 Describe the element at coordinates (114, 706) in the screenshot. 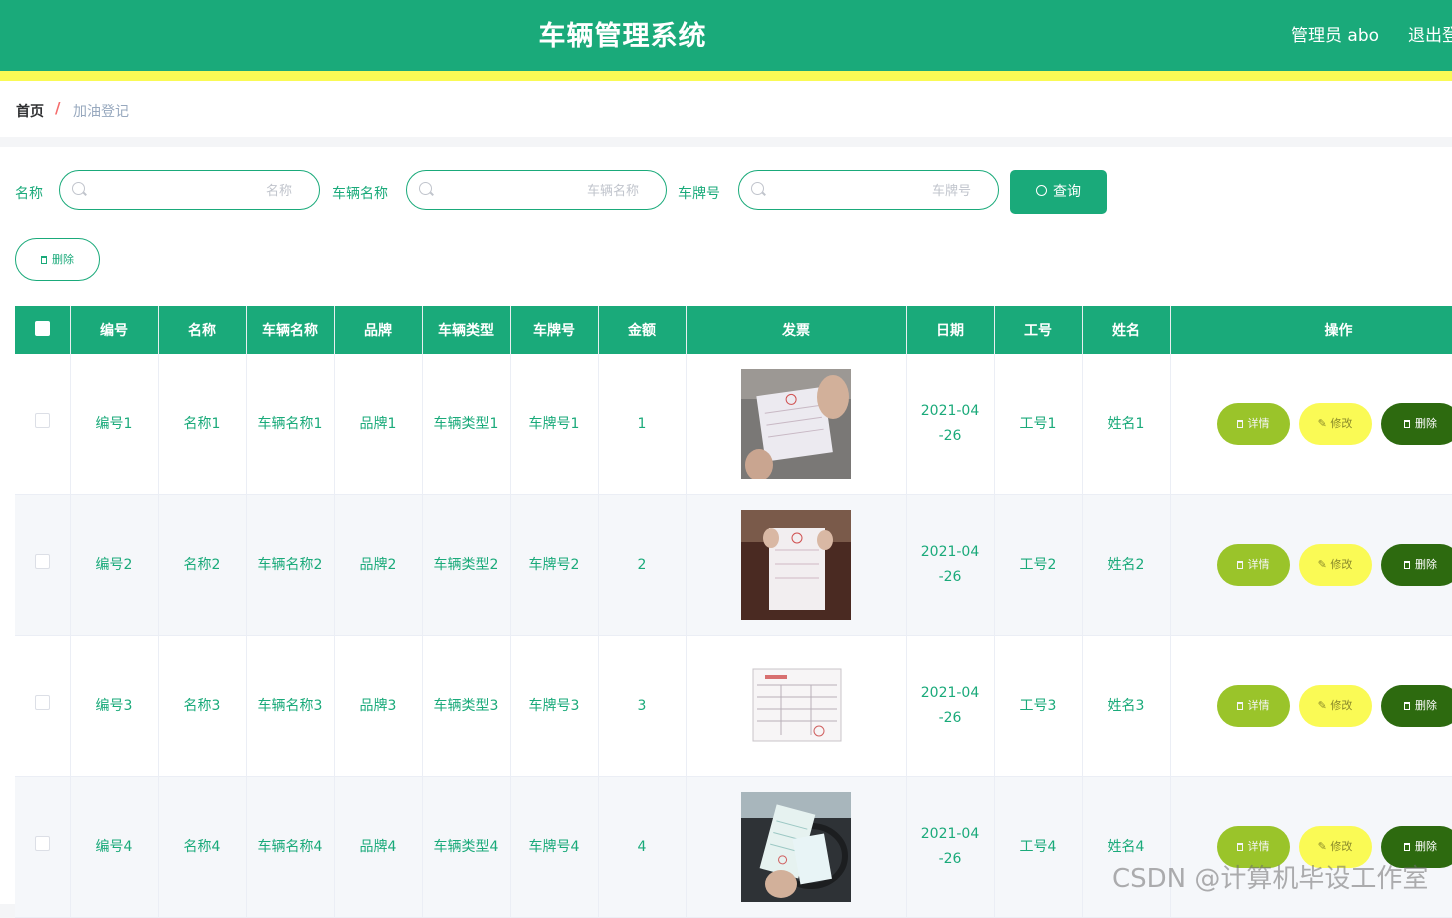

I see `cell-id: 编号3` at that location.